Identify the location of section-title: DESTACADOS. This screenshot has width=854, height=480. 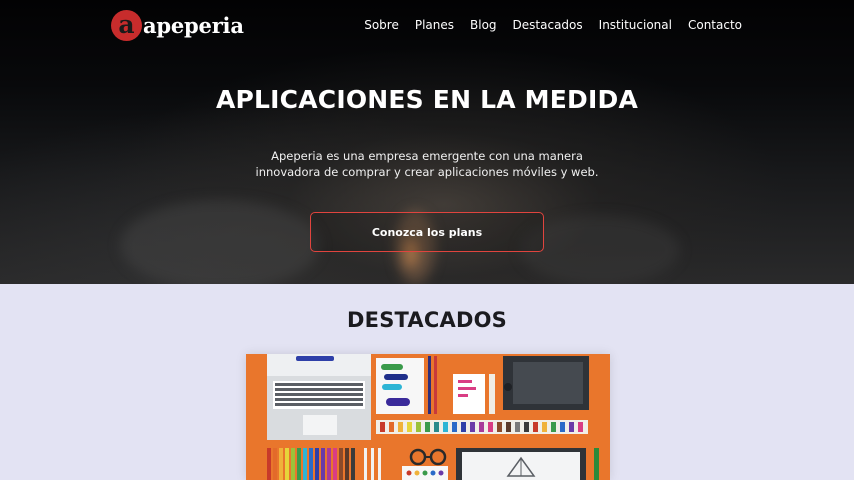
(427, 320).